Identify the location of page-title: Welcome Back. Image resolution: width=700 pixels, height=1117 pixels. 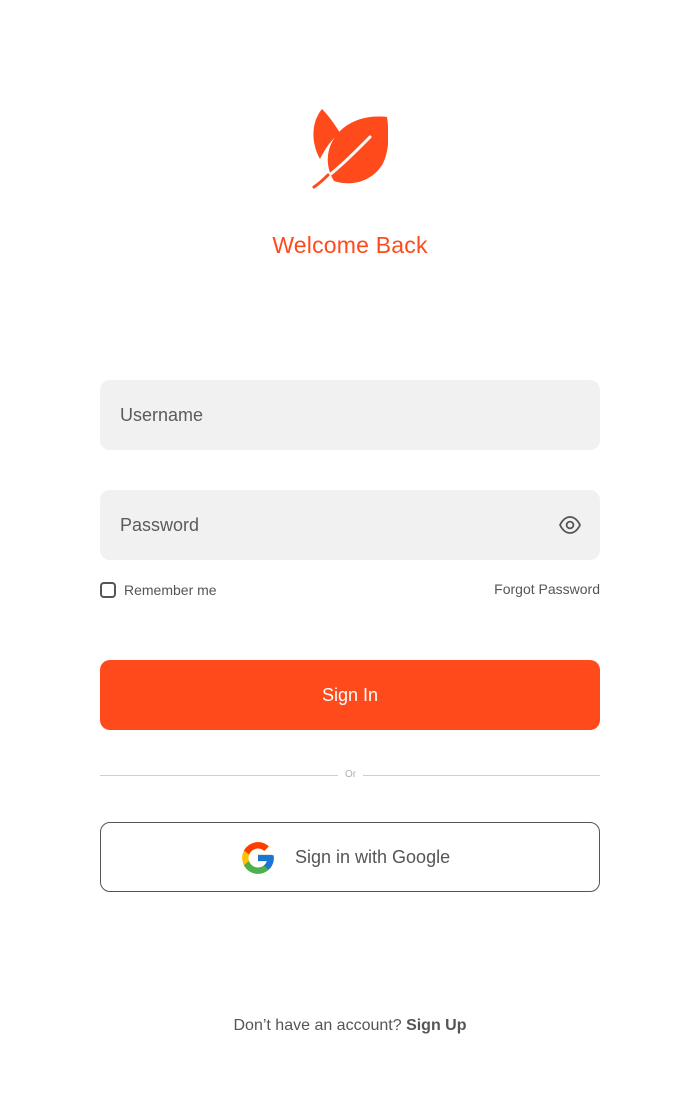
(350, 245).